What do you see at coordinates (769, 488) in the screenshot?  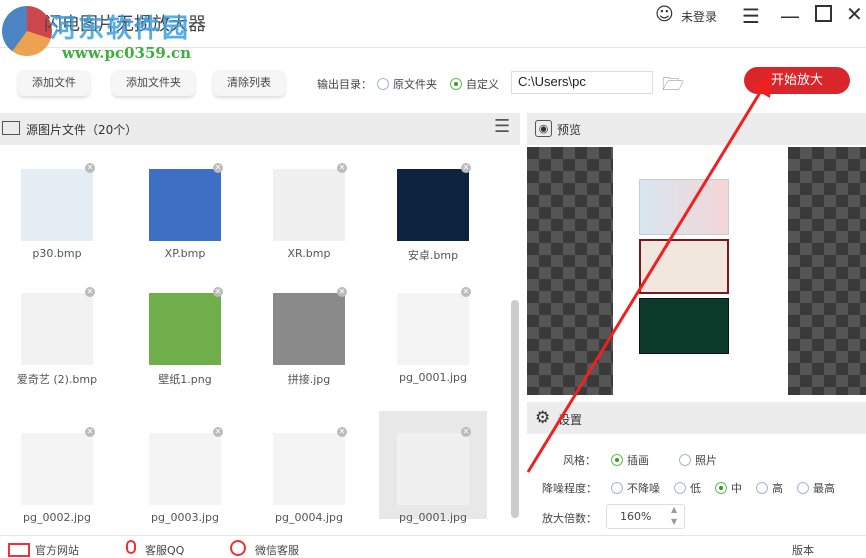 I see `radio-option: 高` at bounding box center [769, 488].